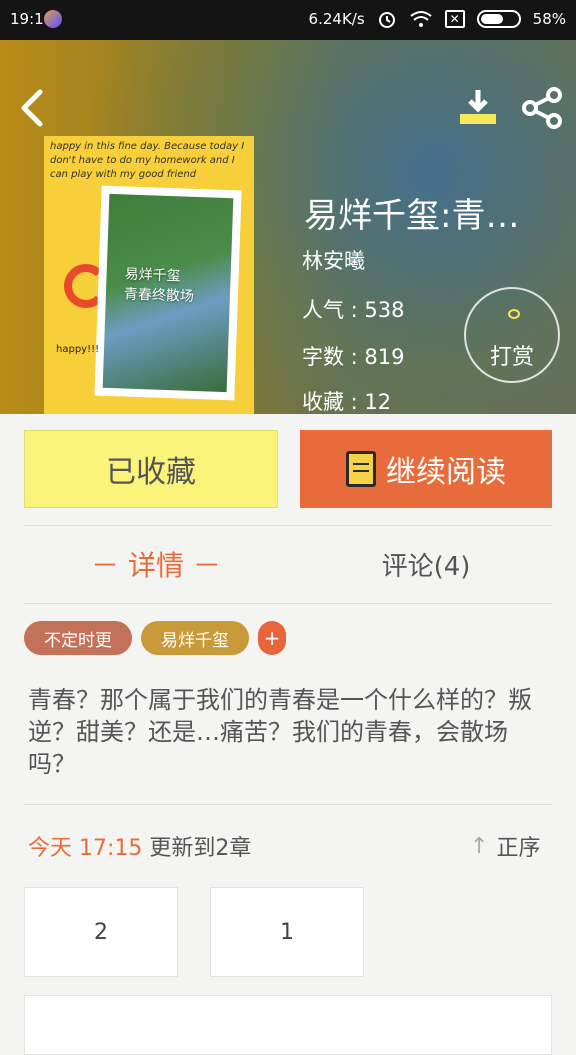  Describe the element at coordinates (511, 357) in the screenshot. I see `reward-label: 打赏` at that location.